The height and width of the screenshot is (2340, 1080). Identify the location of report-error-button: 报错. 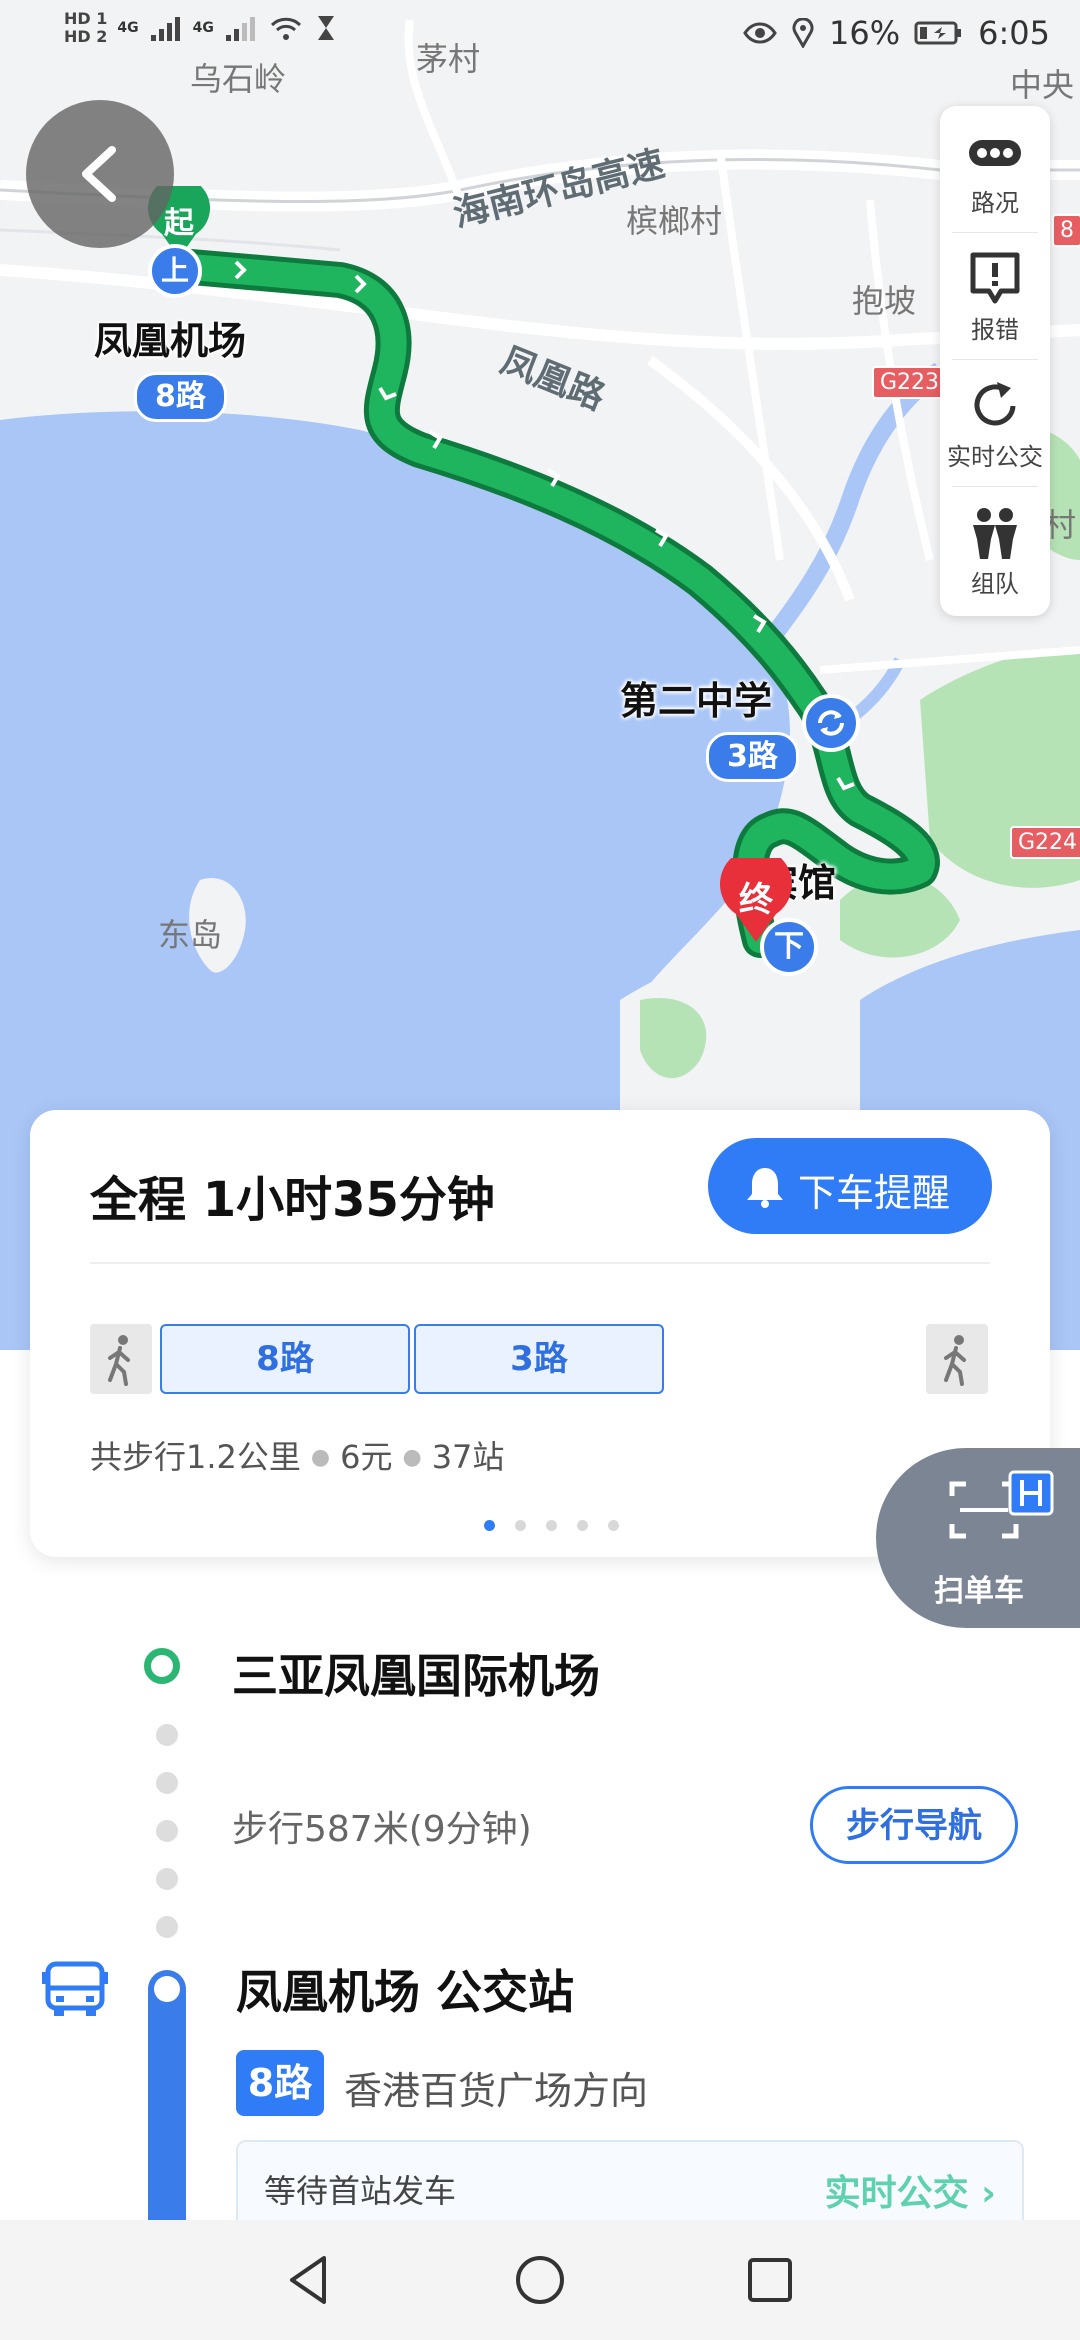
(995, 296).